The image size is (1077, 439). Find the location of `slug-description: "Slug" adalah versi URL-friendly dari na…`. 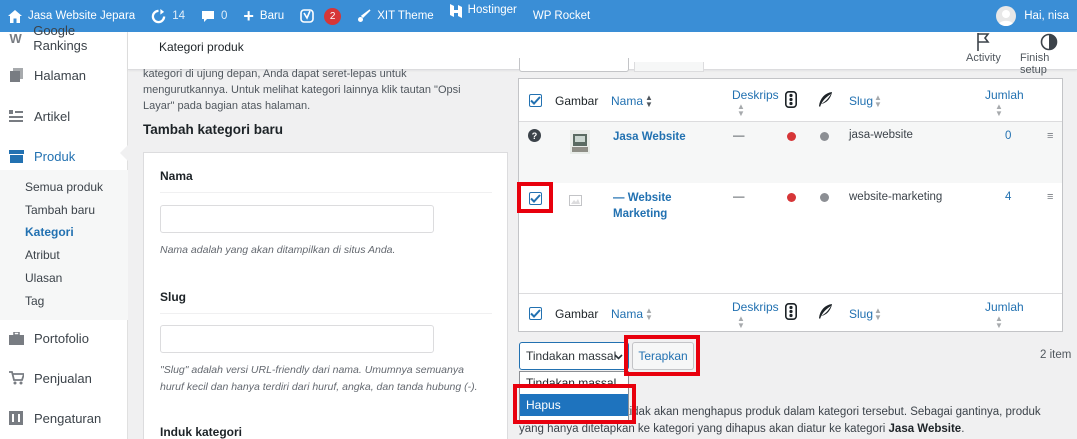

slug-description: "Slug" adalah versi URL-friendly dari na… is located at coordinates (319, 378).